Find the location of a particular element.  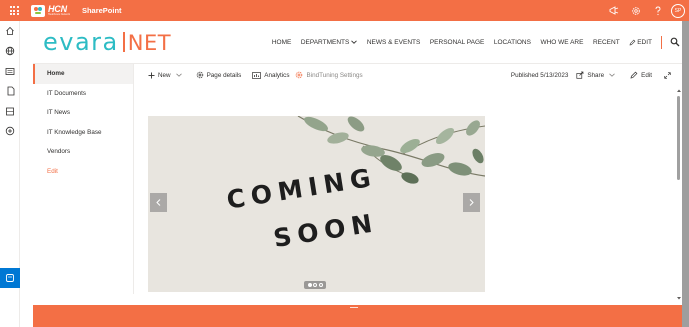

bindtuning-settings-button: BindTuning Settings is located at coordinates (329, 75).